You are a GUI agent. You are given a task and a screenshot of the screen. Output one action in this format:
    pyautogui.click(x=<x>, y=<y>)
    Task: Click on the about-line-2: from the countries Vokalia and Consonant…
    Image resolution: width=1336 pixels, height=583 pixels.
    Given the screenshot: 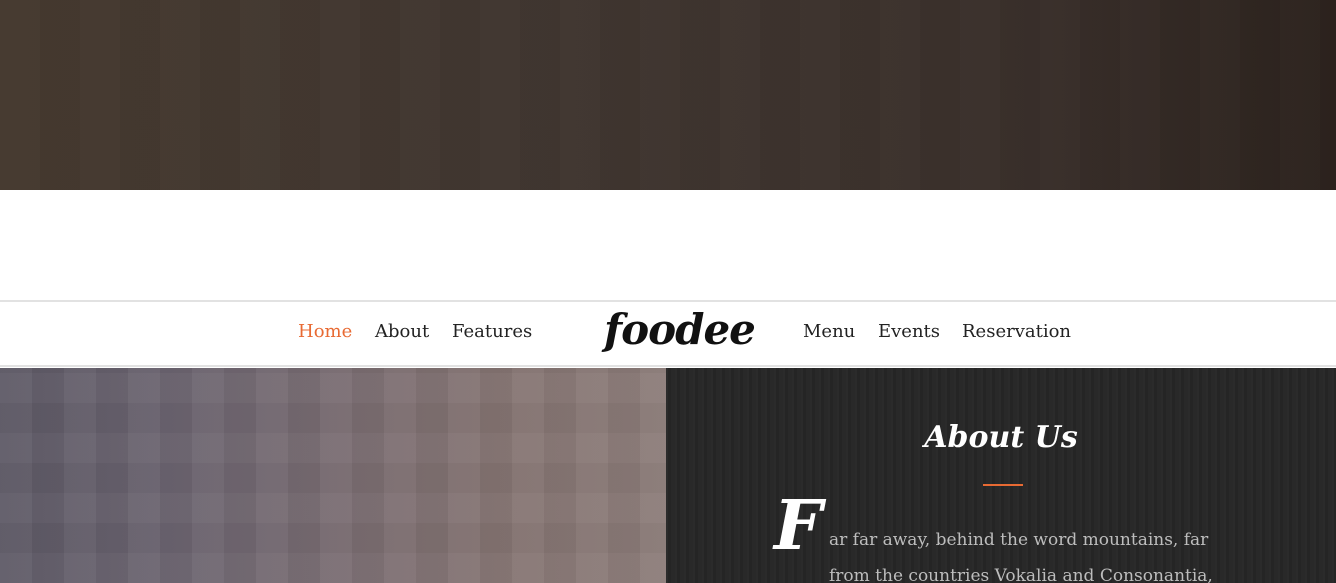 What is the action you would take?
    pyautogui.click(x=1021, y=574)
    